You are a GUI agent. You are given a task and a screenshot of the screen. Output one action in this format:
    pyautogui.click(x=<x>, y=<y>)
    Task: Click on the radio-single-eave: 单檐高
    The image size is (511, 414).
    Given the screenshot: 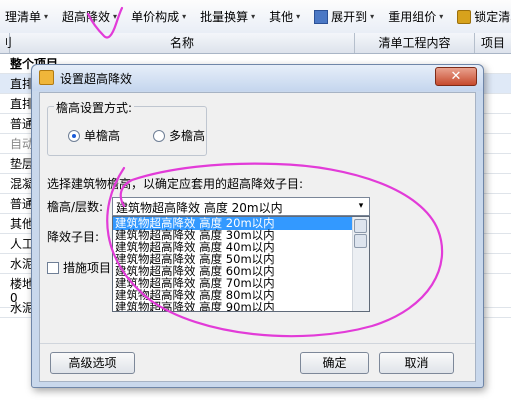 What is the action you would take?
    pyautogui.click(x=94, y=135)
    